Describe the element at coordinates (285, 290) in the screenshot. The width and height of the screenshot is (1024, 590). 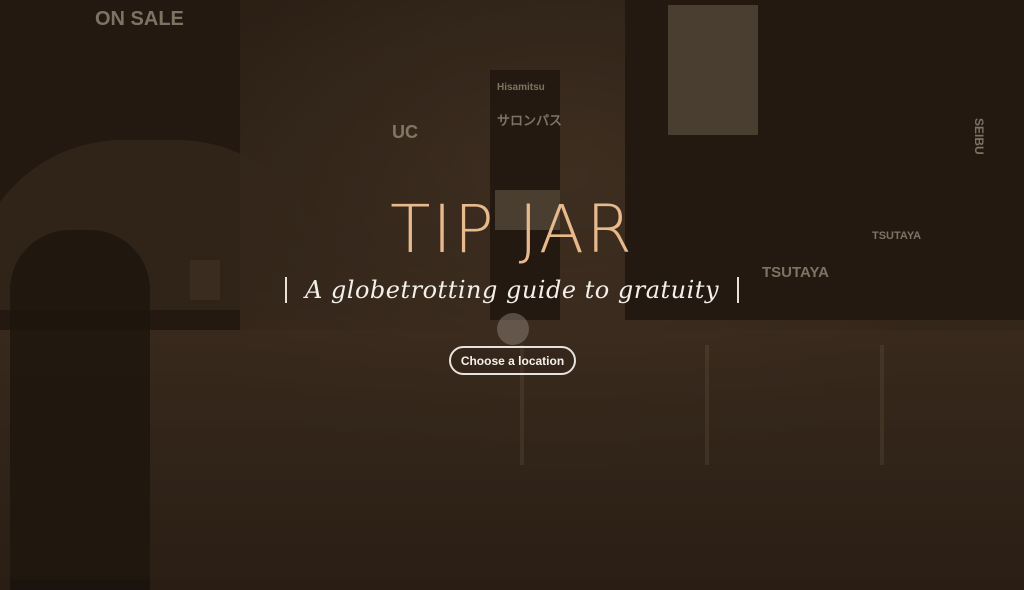
I see `tagline-bar-left` at that location.